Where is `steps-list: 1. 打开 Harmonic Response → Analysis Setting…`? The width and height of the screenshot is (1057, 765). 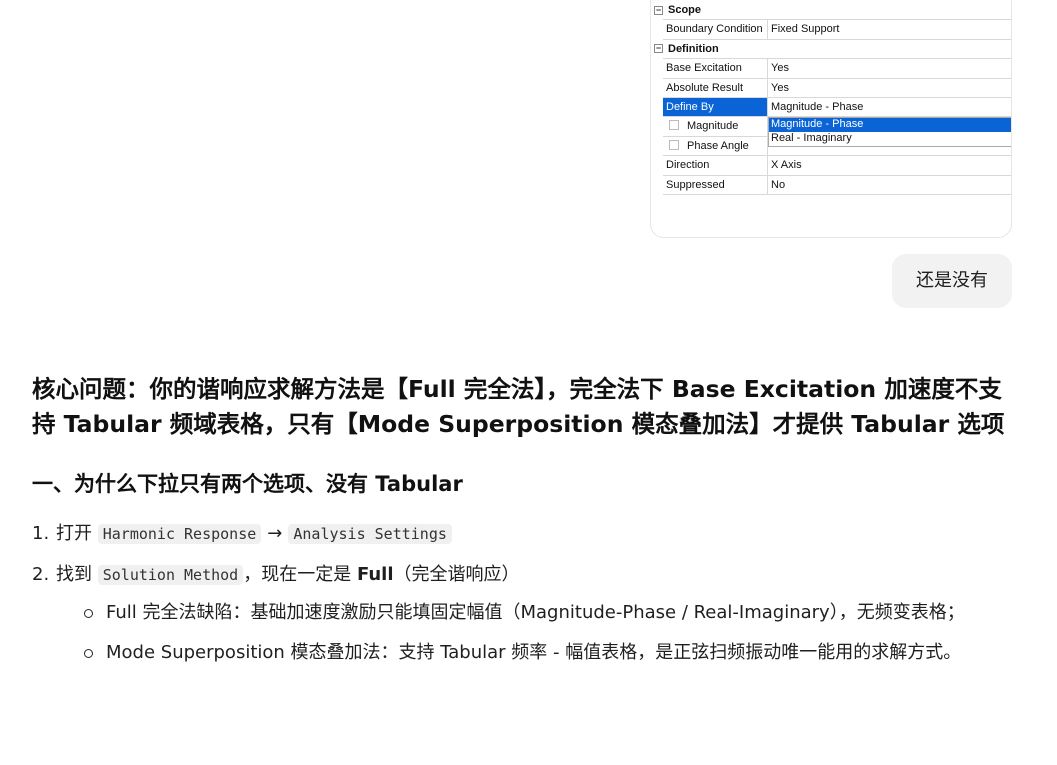
steps-list: 1. 打开 Harmonic Response → Analysis Setting… is located at coordinates (527, 554).